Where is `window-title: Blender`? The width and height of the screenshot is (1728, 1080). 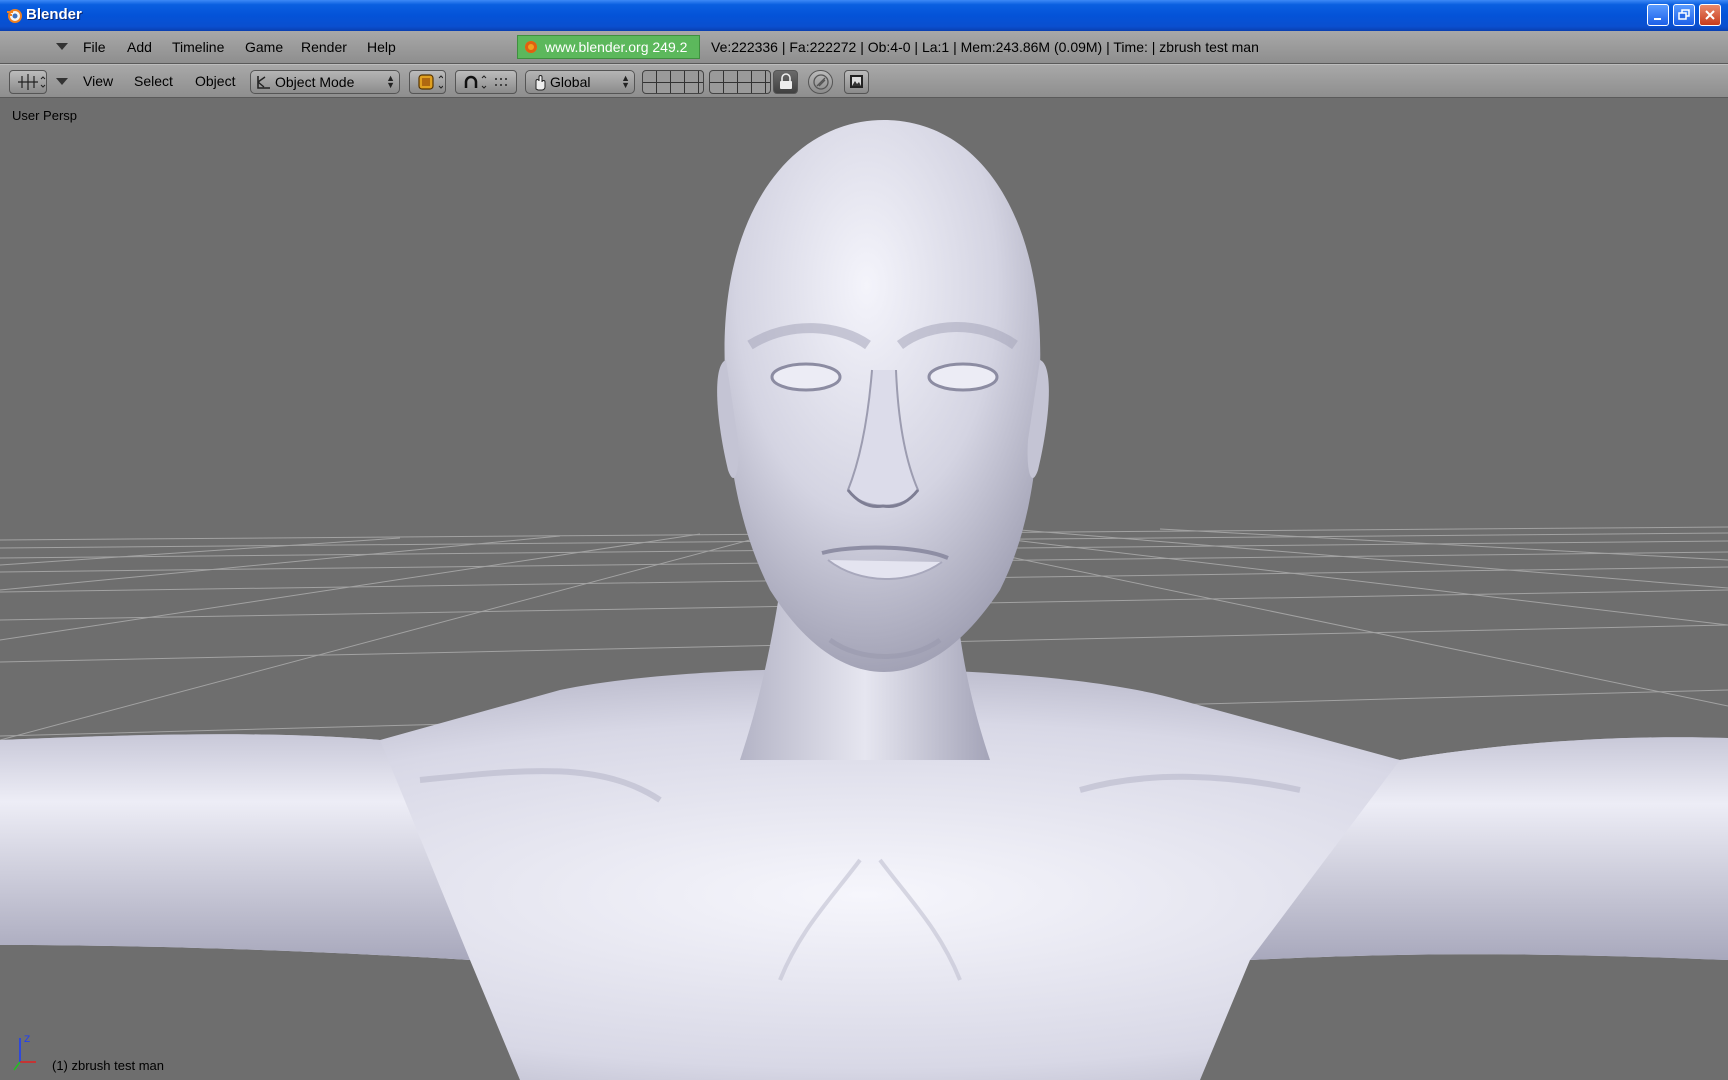
window-title: Blender is located at coordinates (54, 14).